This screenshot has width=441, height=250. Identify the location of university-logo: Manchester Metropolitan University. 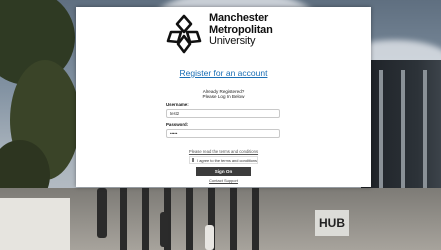
(218, 33).